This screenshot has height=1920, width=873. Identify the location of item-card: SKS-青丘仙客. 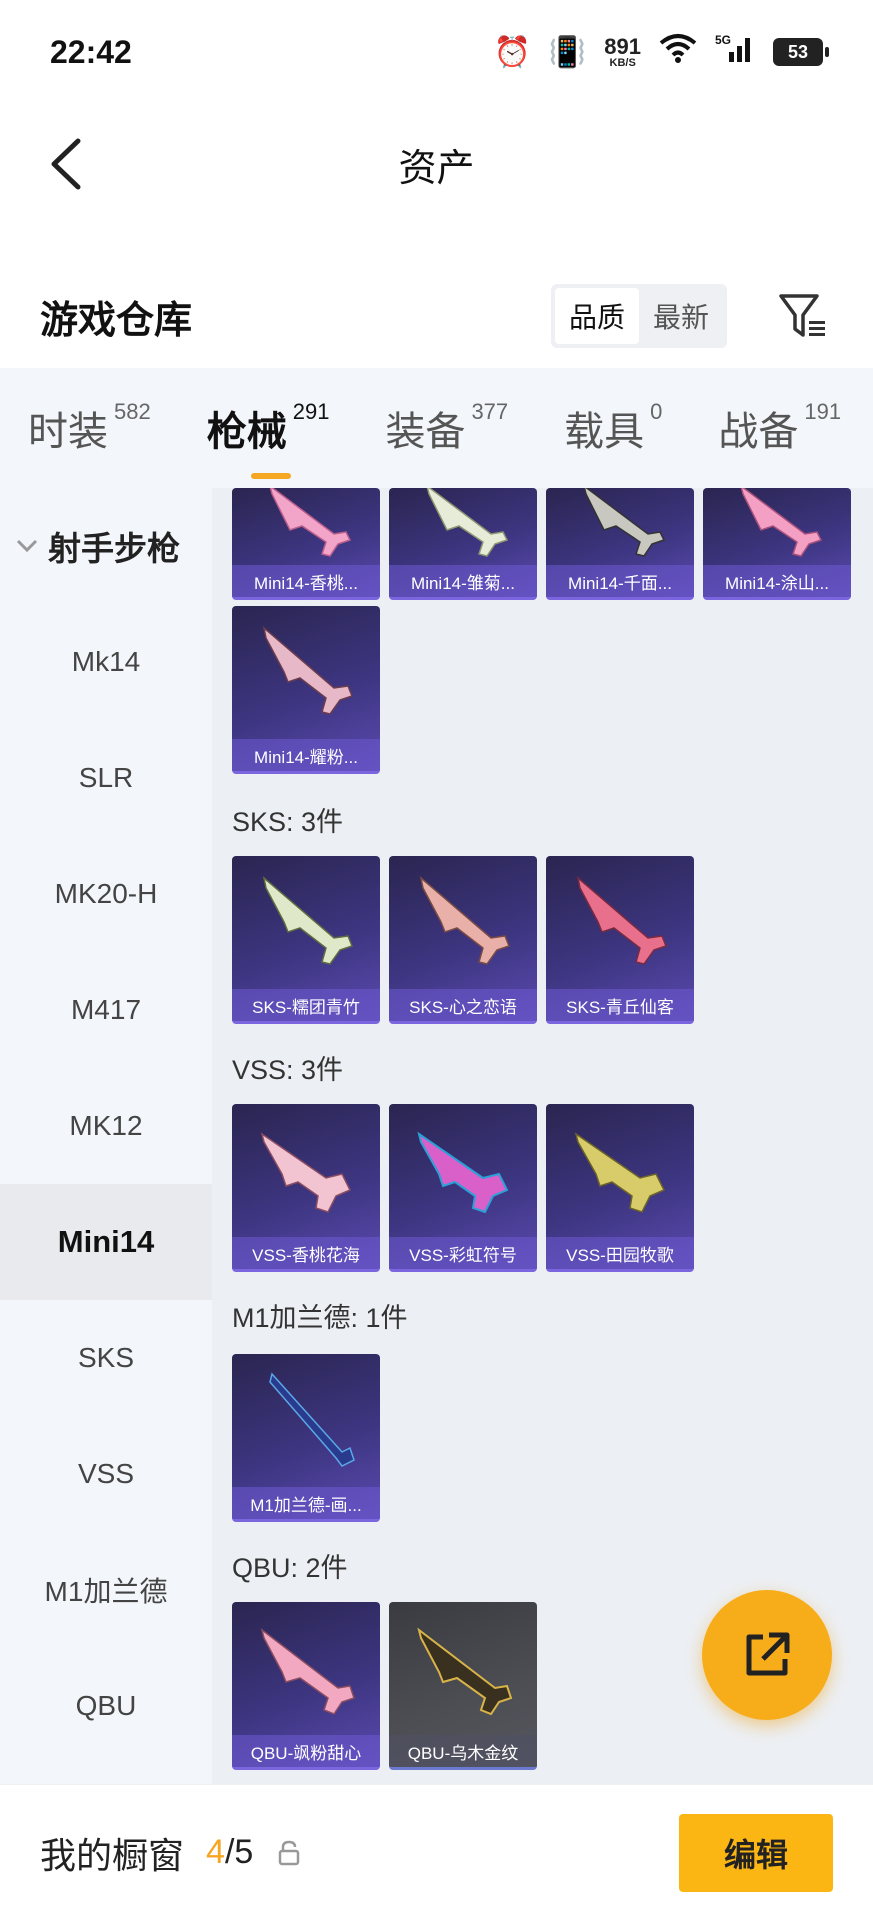
(620, 940).